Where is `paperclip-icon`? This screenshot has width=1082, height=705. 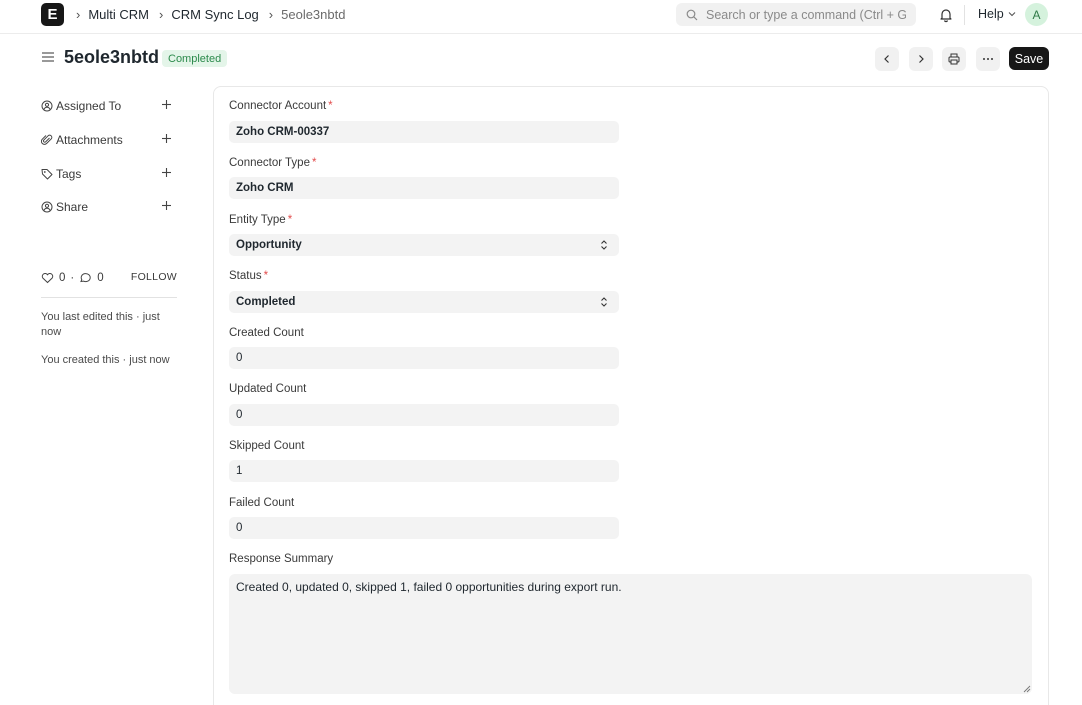
paperclip-icon is located at coordinates (47, 139).